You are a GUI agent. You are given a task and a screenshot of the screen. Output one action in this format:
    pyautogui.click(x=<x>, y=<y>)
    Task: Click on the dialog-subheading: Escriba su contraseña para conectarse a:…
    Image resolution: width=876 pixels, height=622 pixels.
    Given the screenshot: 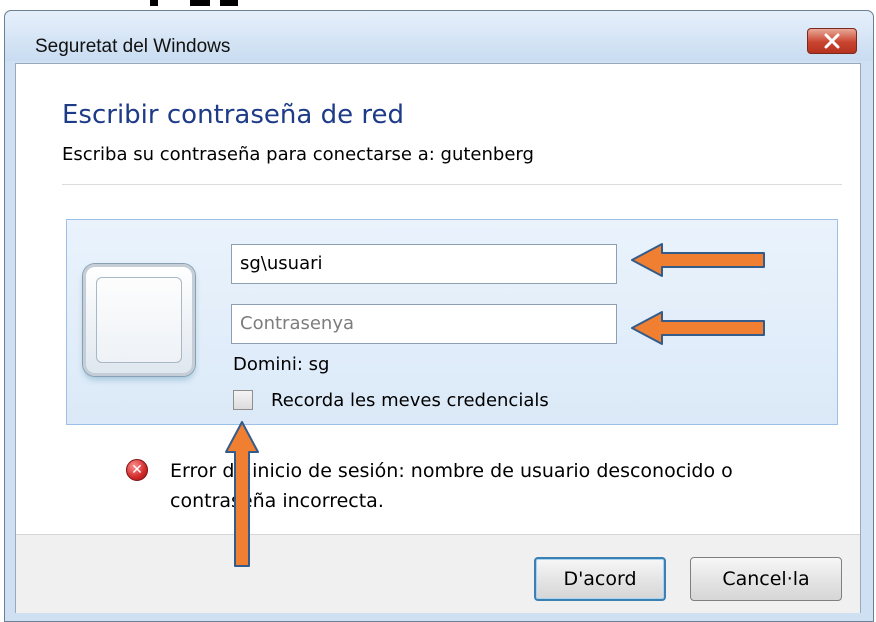 What is the action you would take?
    pyautogui.click(x=298, y=154)
    